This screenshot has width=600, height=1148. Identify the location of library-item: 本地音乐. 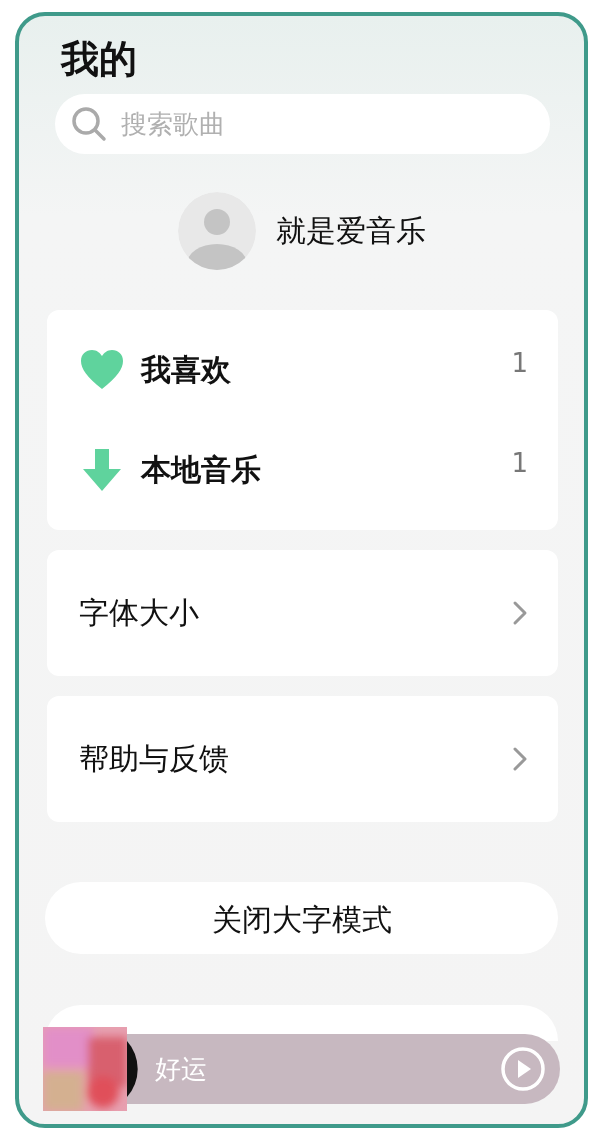
(326, 470).